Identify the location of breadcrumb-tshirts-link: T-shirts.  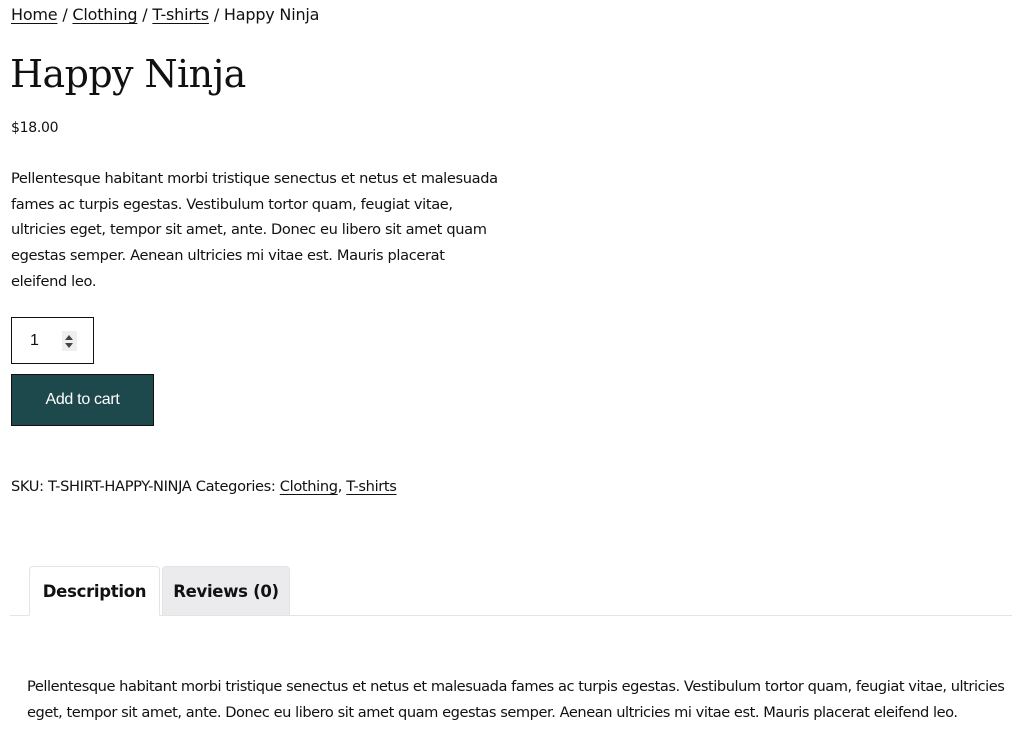
(180, 14).